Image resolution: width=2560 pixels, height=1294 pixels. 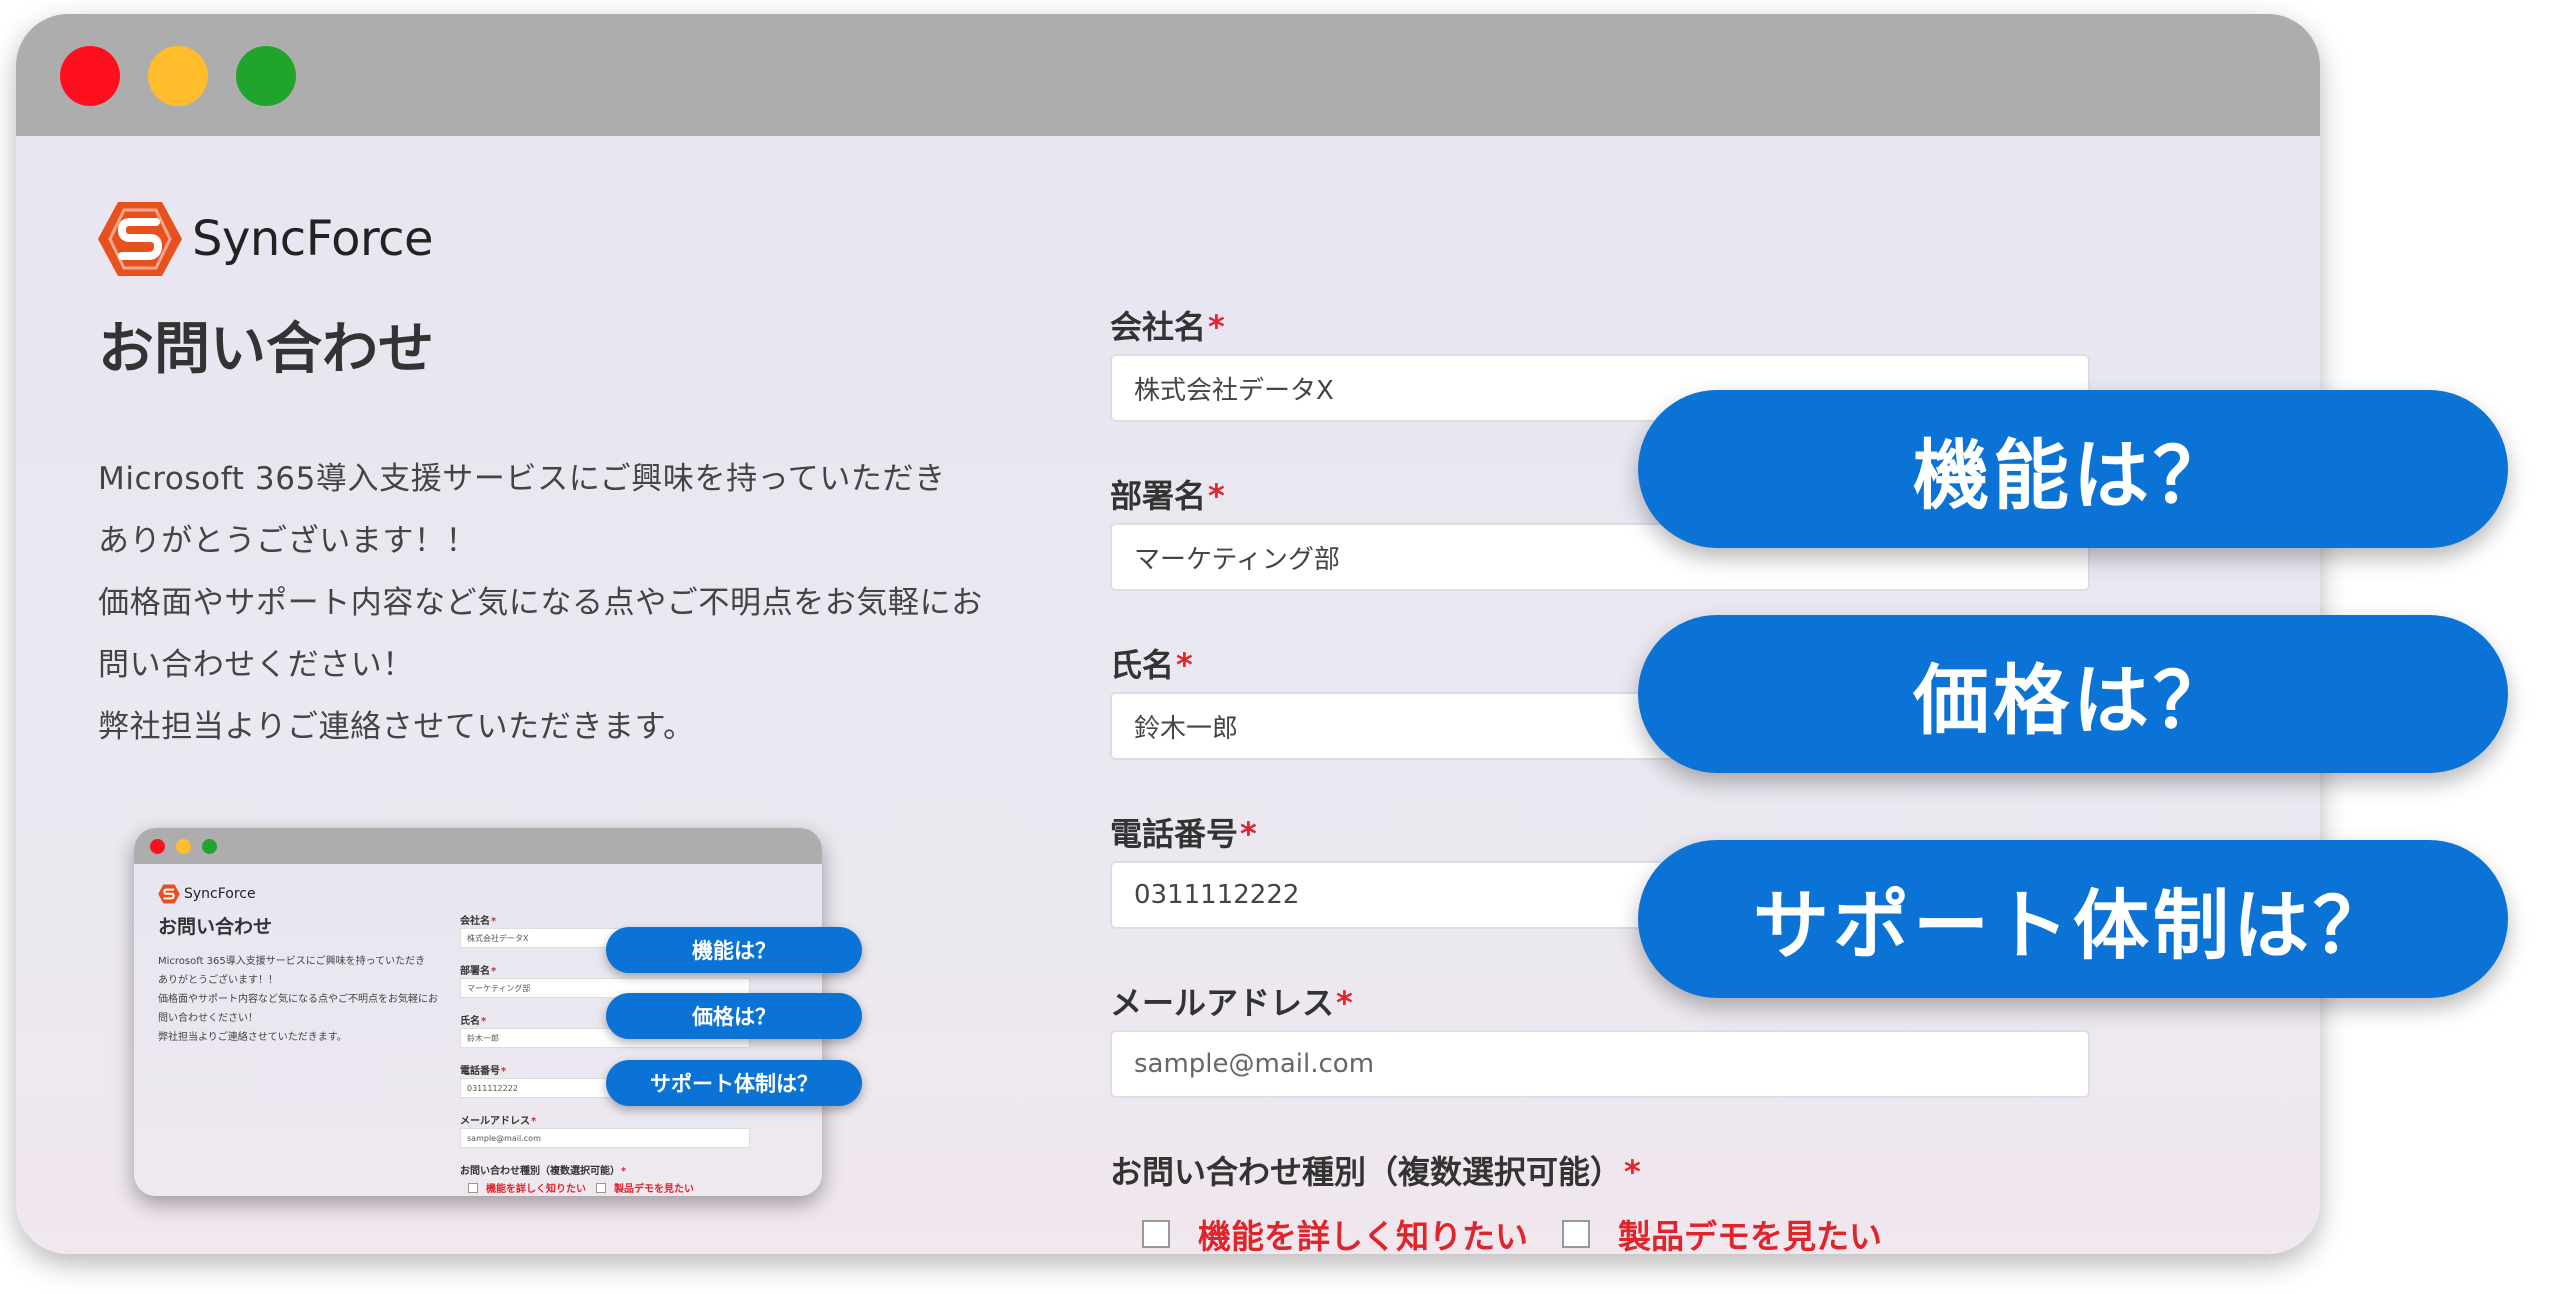 I want to click on intro-line: 問い合わせください！, so click(x=256, y=665).